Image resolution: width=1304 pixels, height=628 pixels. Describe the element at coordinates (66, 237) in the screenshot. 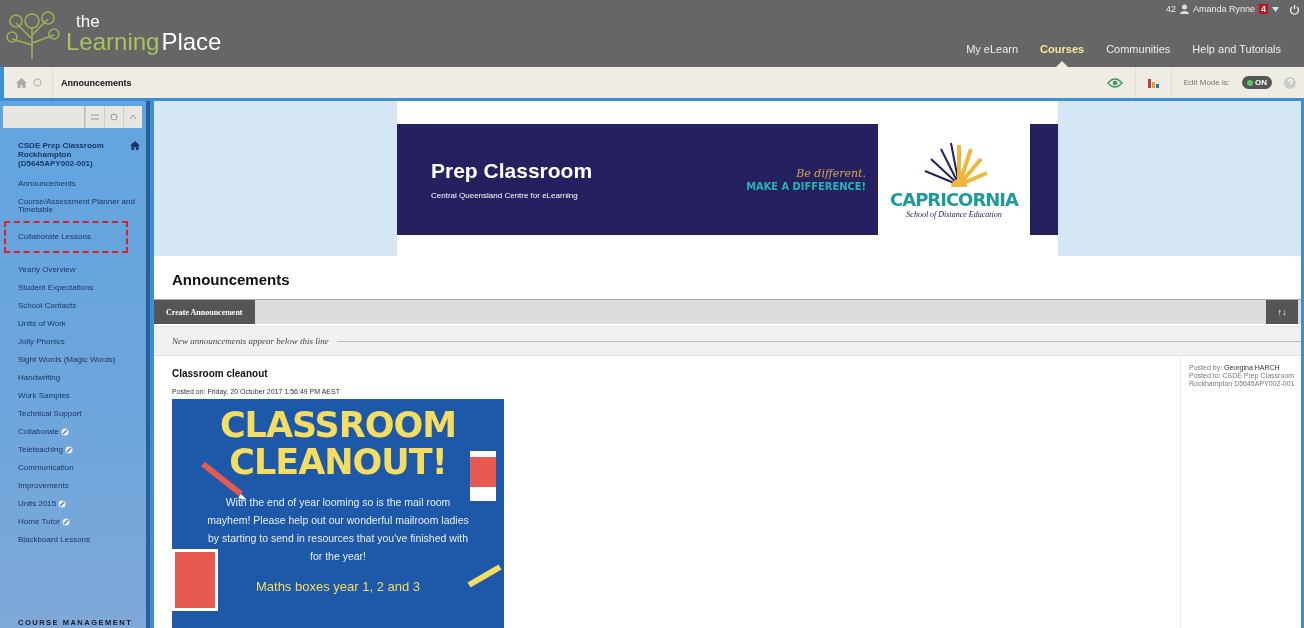

I see `highlighted-menu-item: Collaborate Lessons` at that location.